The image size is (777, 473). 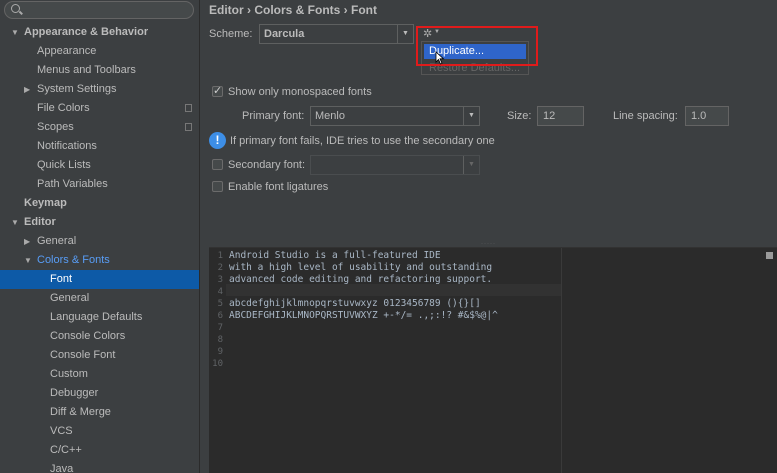 What do you see at coordinates (99, 51) in the screenshot?
I see `sidebar-item-appearance: Appearance` at bounding box center [99, 51].